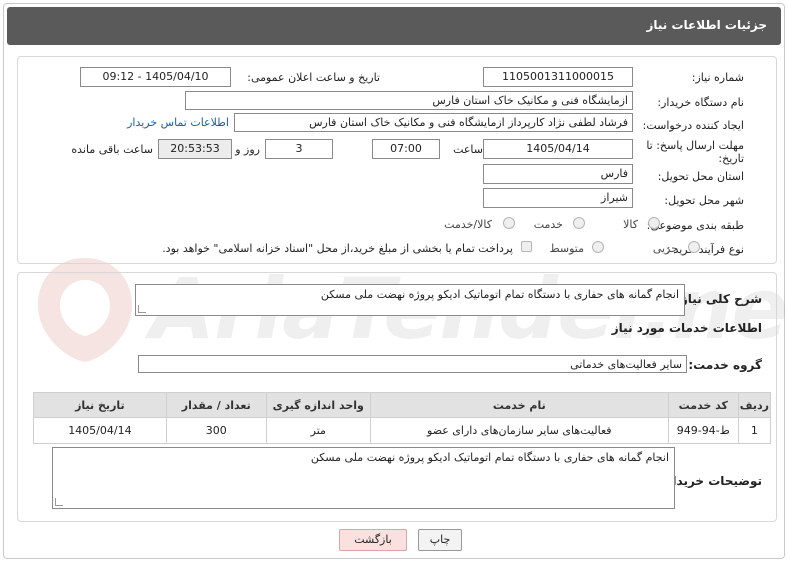  Describe the element at coordinates (754, 430) in the screenshot. I see `cell-row-number: 1` at that location.